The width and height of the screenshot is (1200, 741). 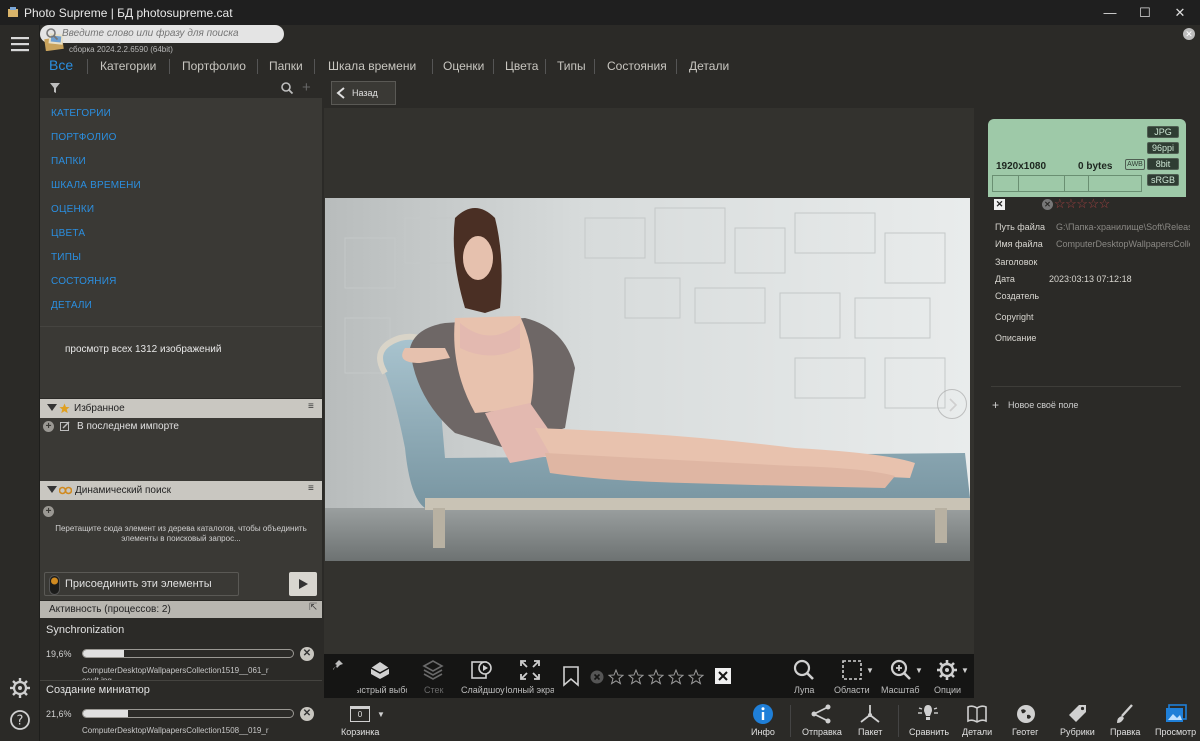 What do you see at coordinates (597, 677) in the screenshot?
I see `clear-rating-icon` at bounding box center [597, 677].